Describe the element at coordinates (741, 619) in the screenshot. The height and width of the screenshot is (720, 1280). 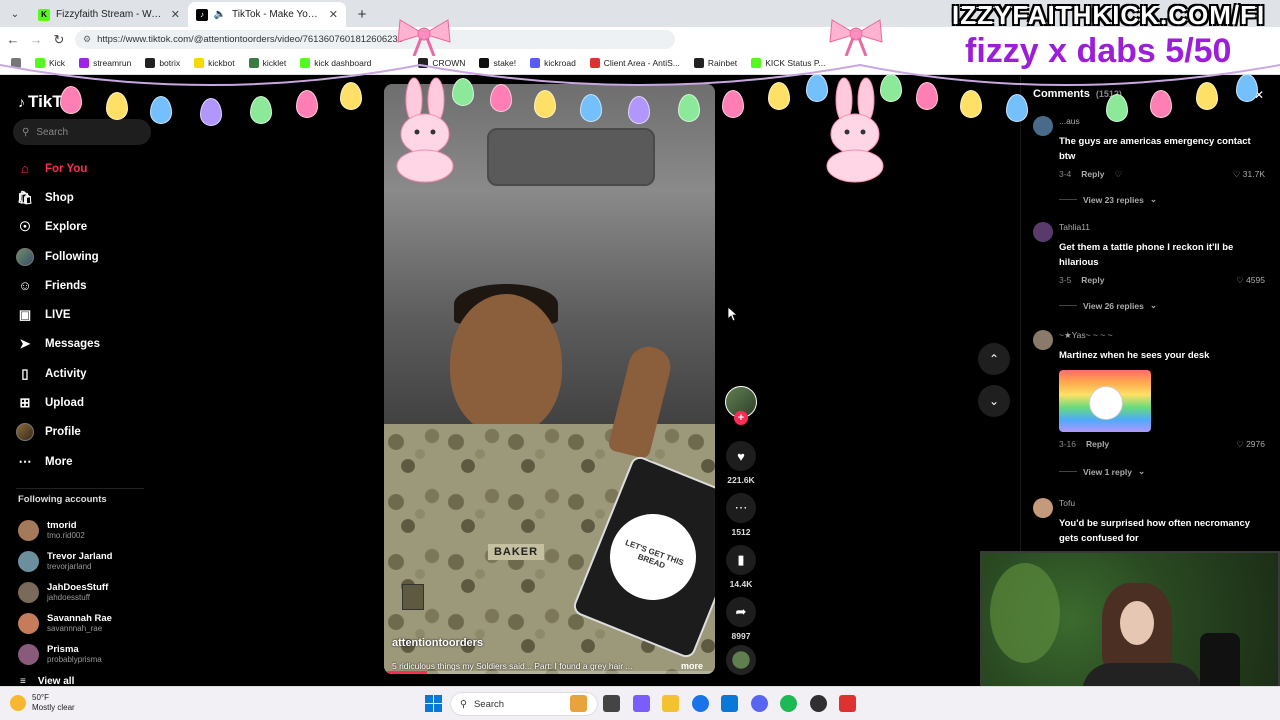
I see `share-button: ➦ 8997` at that location.